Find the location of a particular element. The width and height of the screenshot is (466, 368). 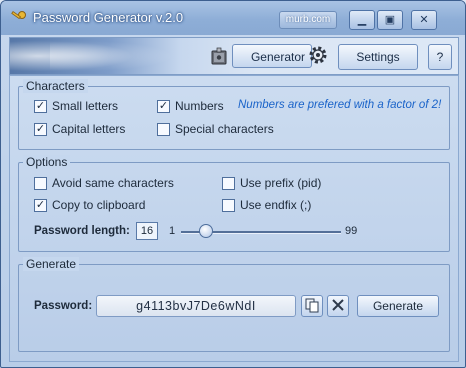

numbers-label: Numbers is located at coordinates (199, 106).